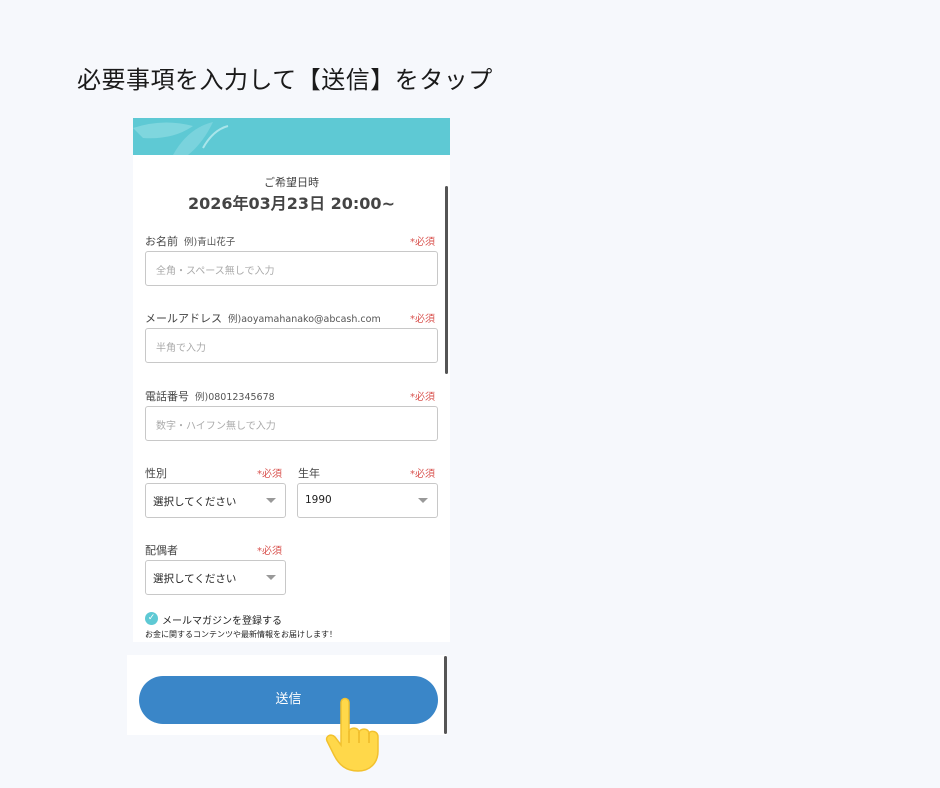 The image size is (940, 788). What do you see at coordinates (241, 634) in the screenshot?
I see `newsletter-note: お金に関するコンテンツや最新情報をお届けします！` at bounding box center [241, 634].